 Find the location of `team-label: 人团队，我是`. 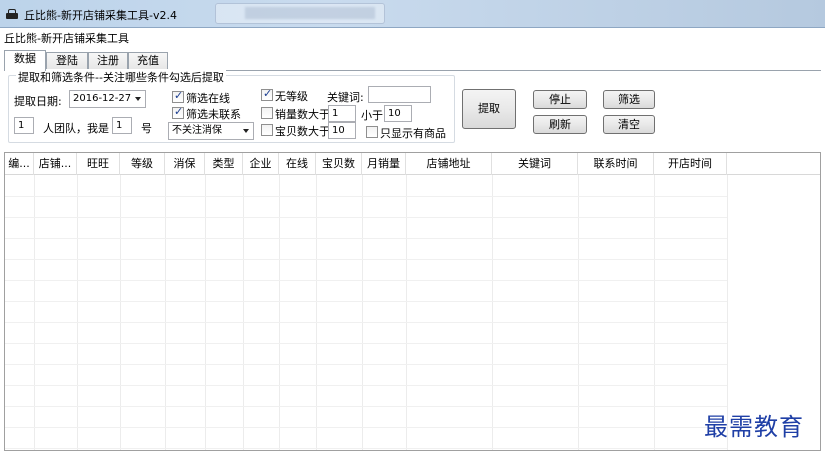

team-label: 人团队，我是 is located at coordinates (76, 128).